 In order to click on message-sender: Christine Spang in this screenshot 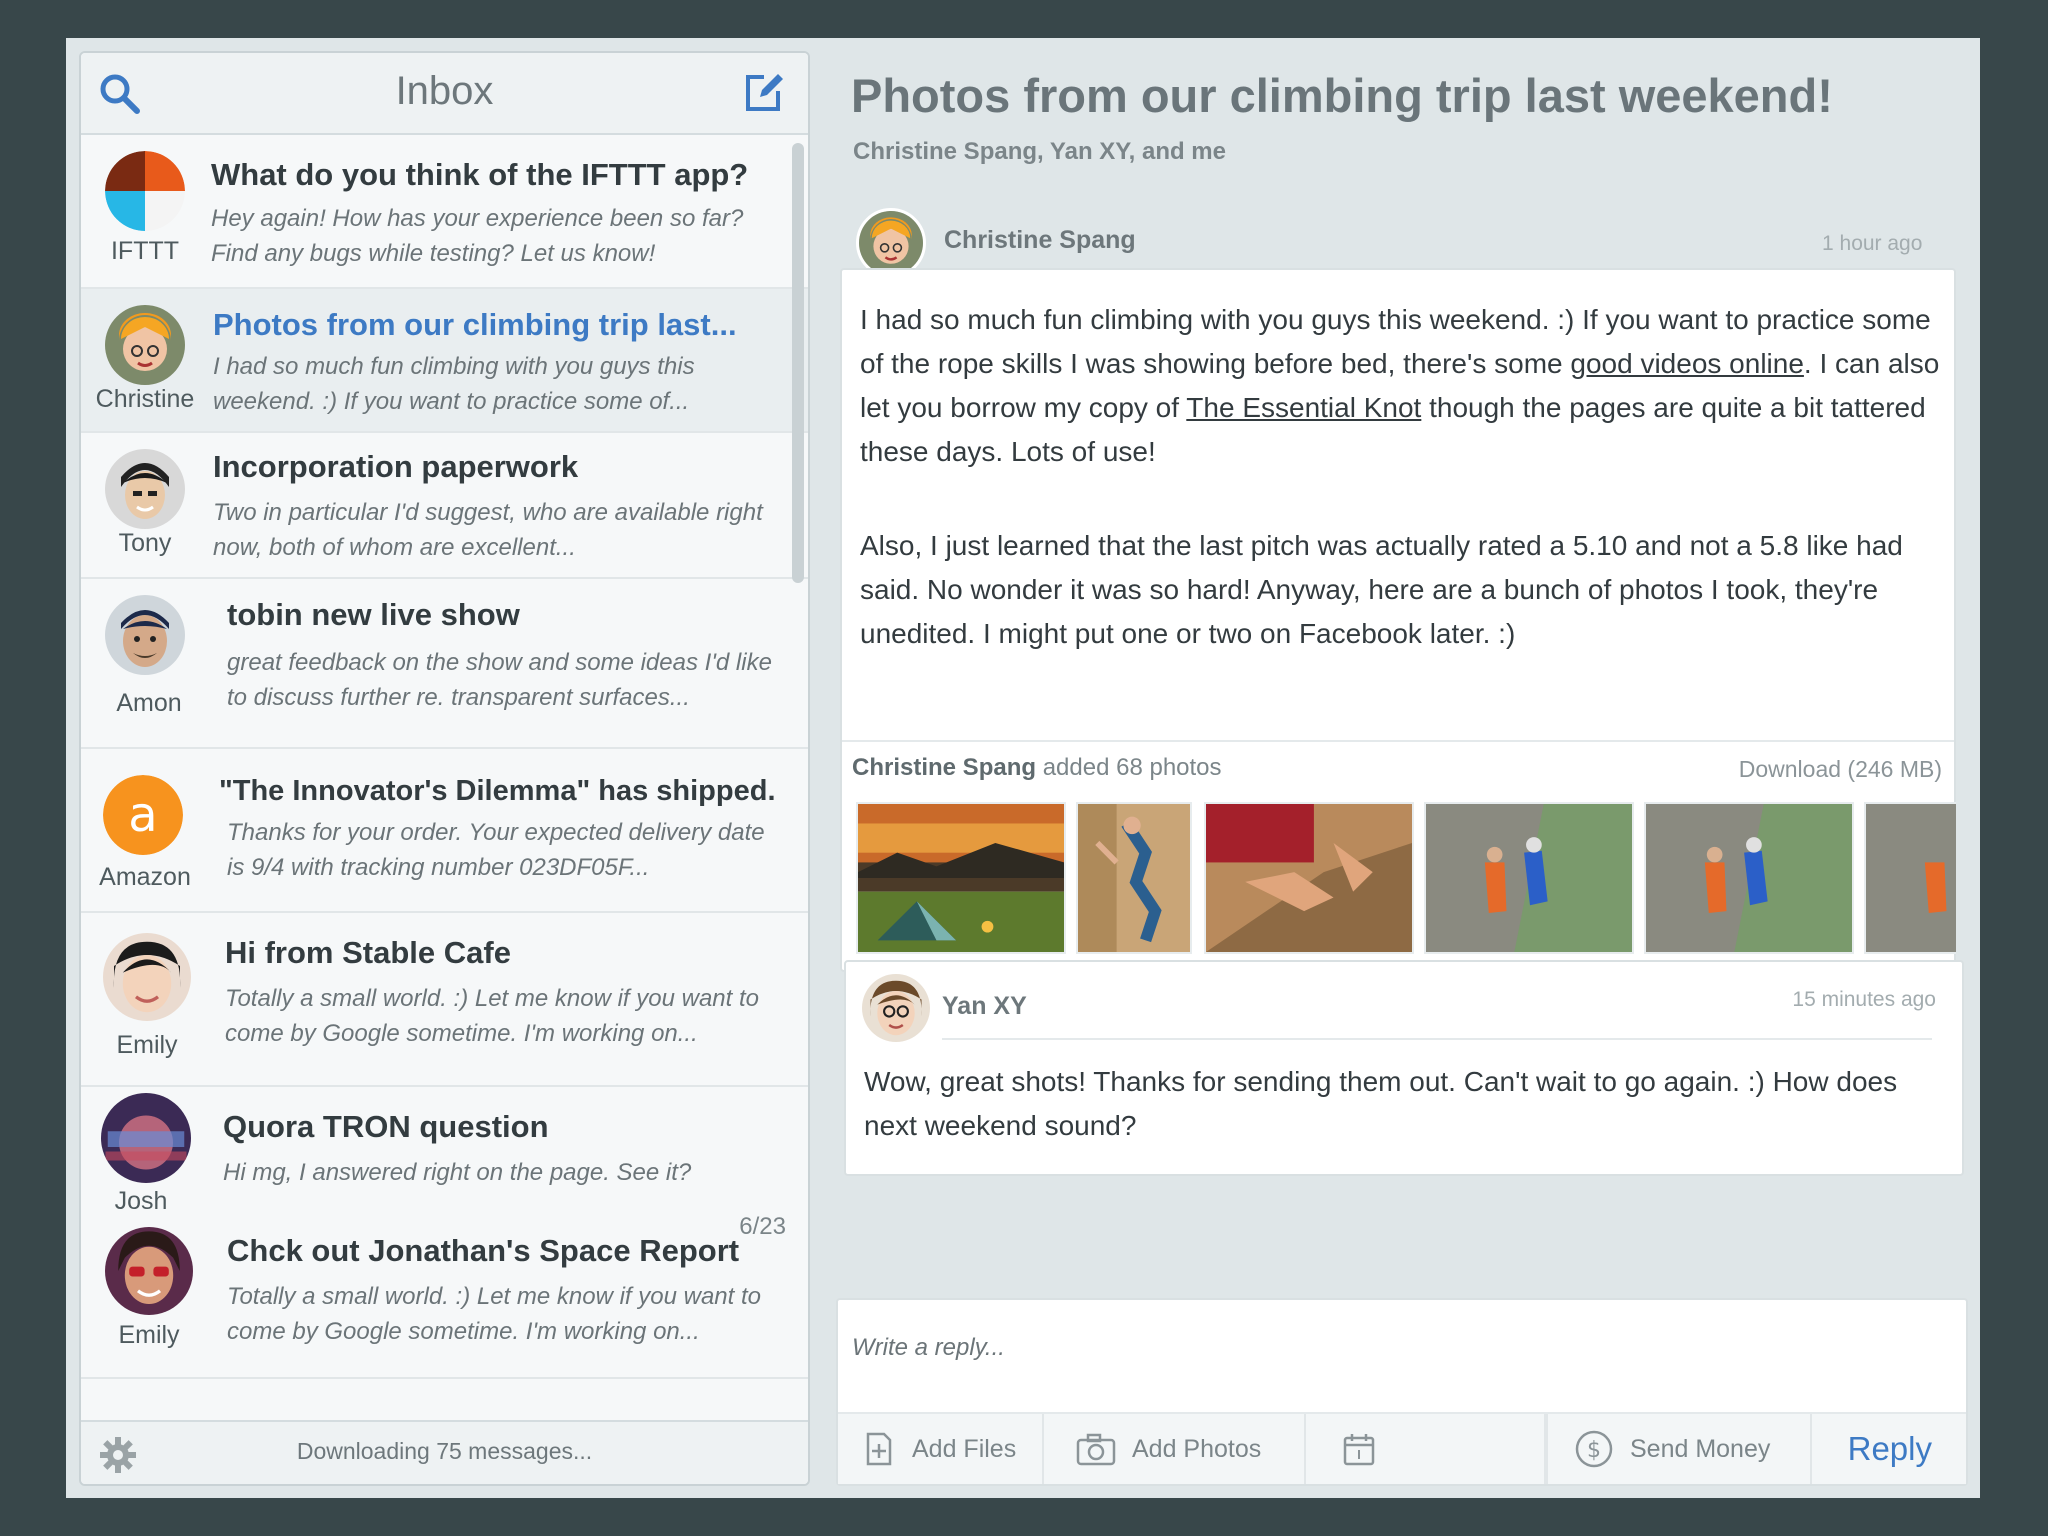, I will do `click(1040, 240)`.